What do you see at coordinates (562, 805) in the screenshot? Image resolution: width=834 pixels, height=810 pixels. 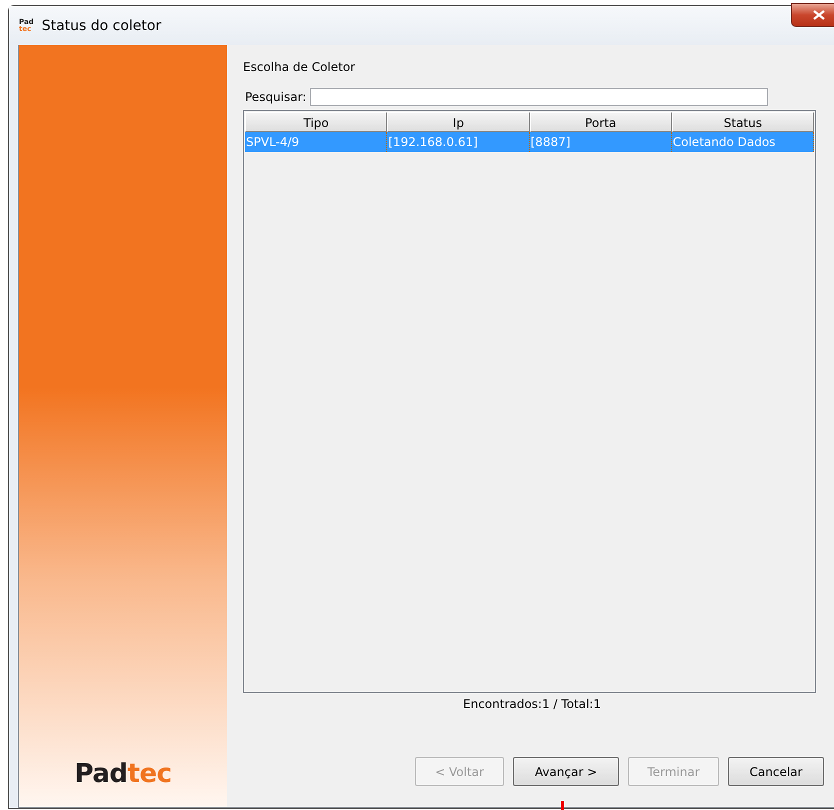 I see `pointer-mark` at bounding box center [562, 805].